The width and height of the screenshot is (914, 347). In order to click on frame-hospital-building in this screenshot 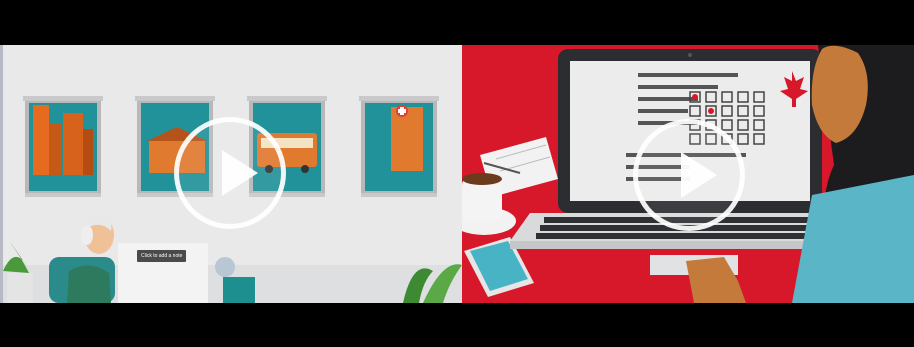, I will do `click(399, 146)`.